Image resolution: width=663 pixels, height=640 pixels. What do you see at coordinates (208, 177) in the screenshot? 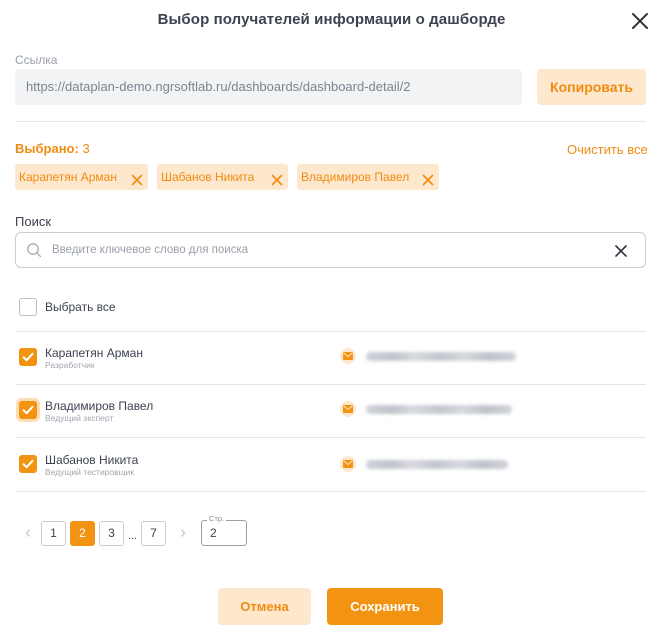
I see `chip-label: Шабанов Никита` at bounding box center [208, 177].